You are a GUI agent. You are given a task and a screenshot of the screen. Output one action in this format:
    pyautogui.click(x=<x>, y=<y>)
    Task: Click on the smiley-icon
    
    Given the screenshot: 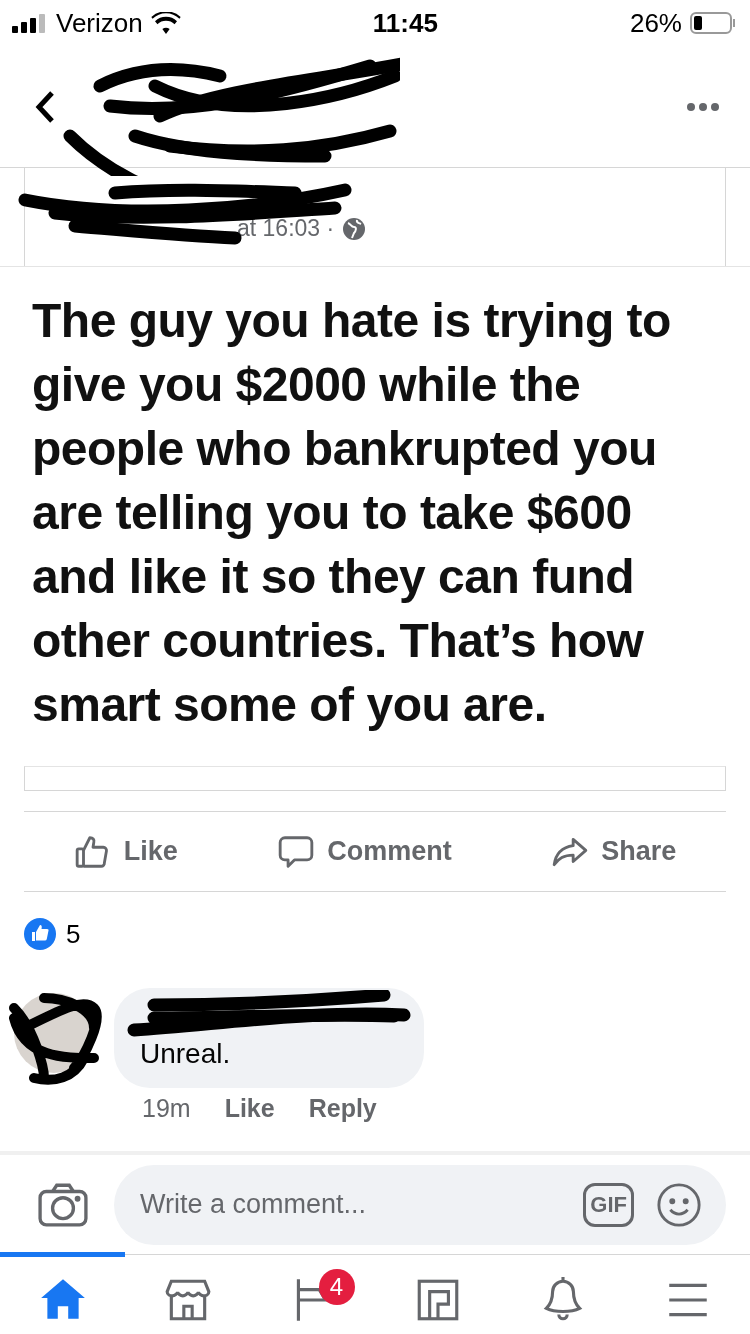 What is the action you would take?
    pyautogui.click(x=679, y=1204)
    